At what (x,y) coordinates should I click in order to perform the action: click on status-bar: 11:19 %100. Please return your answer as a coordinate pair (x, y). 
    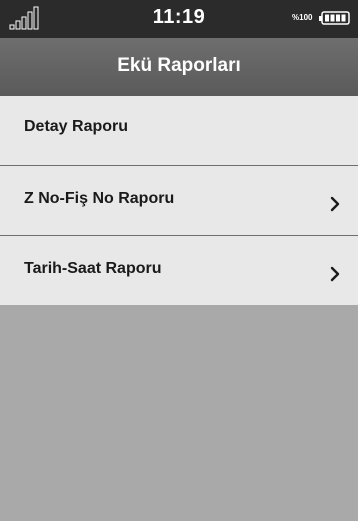
    Looking at the image, I should click on (179, 19).